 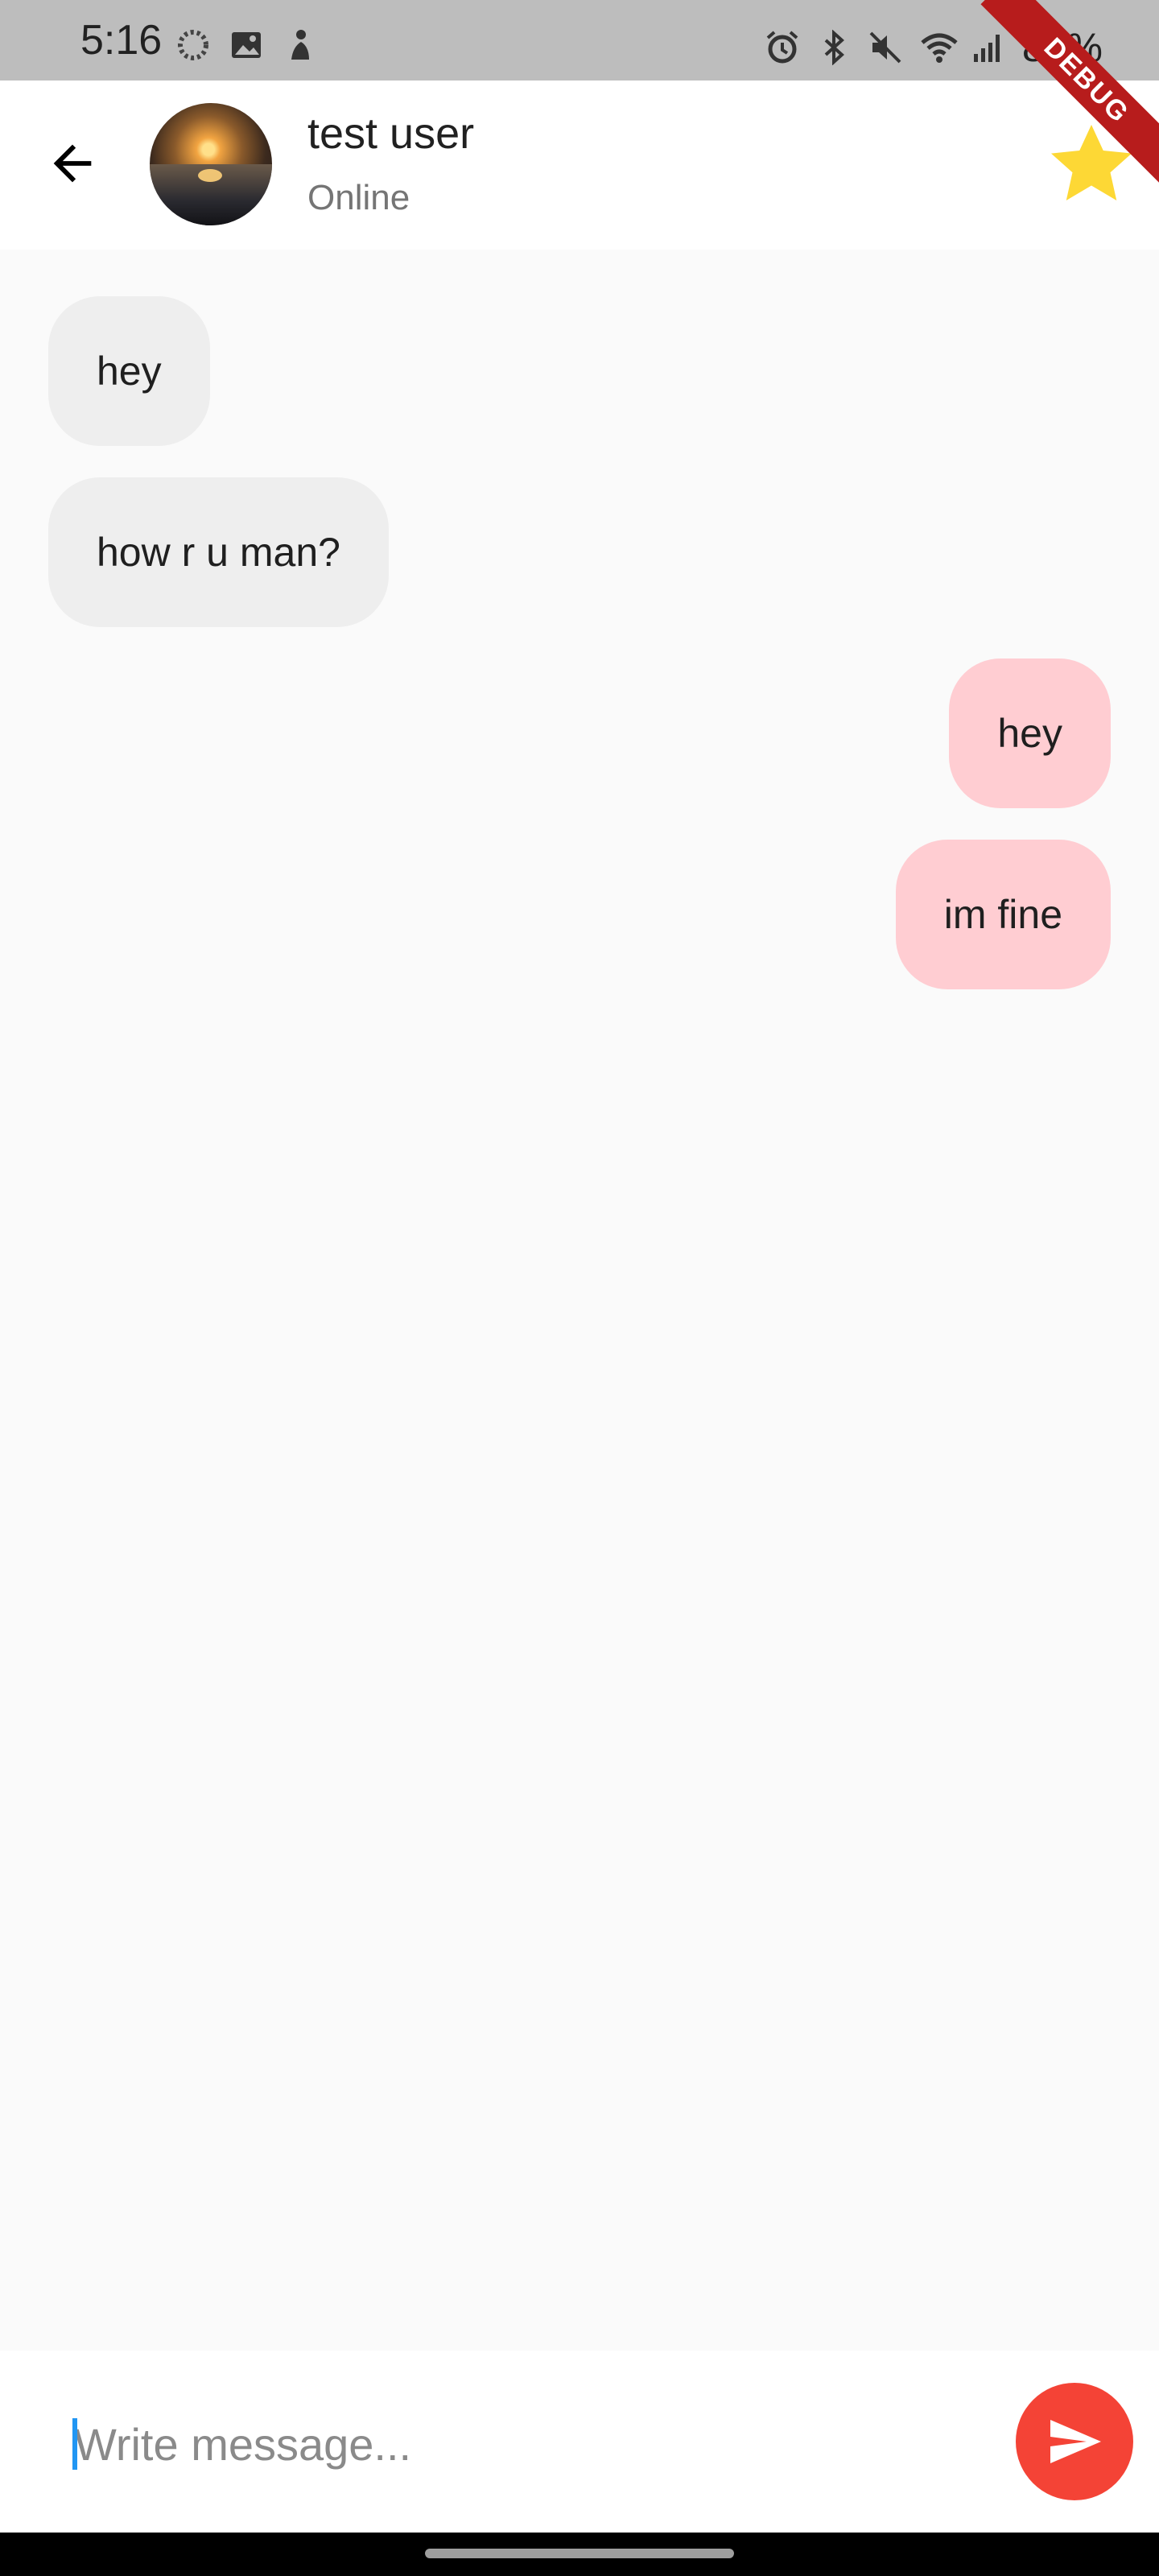 What do you see at coordinates (391, 133) in the screenshot?
I see `contact-name: test user` at bounding box center [391, 133].